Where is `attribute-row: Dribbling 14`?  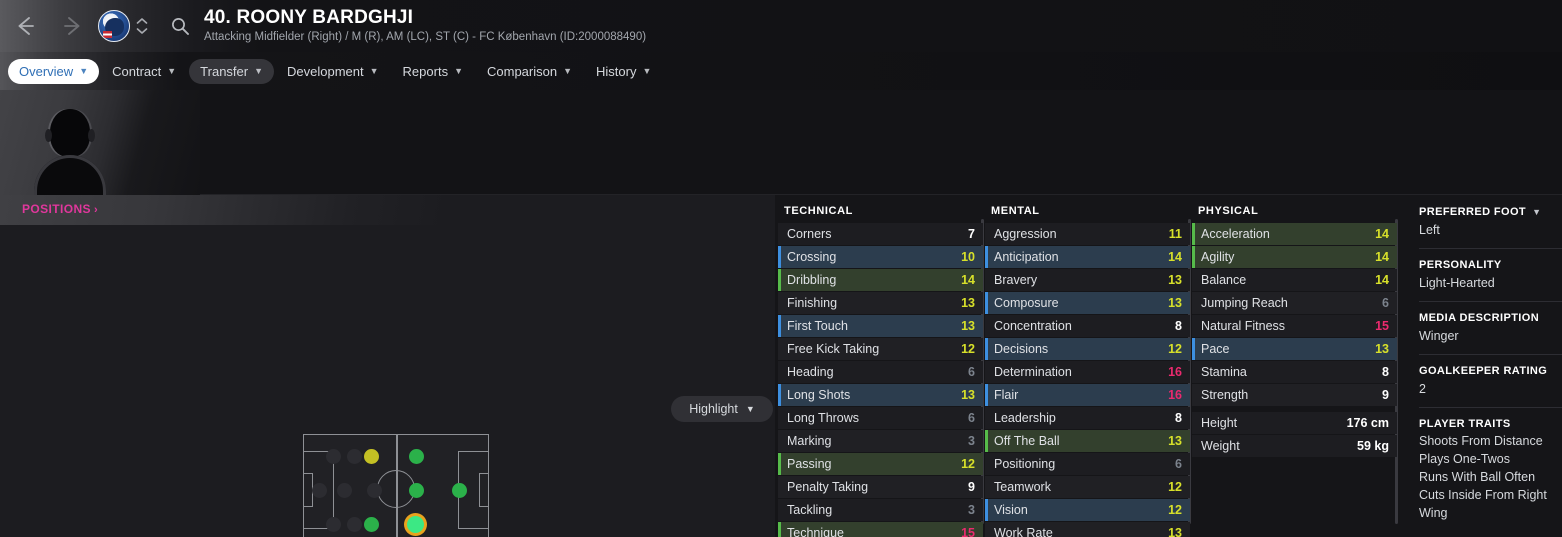 attribute-row: Dribbling 14 is located at coordinates (880, 280).